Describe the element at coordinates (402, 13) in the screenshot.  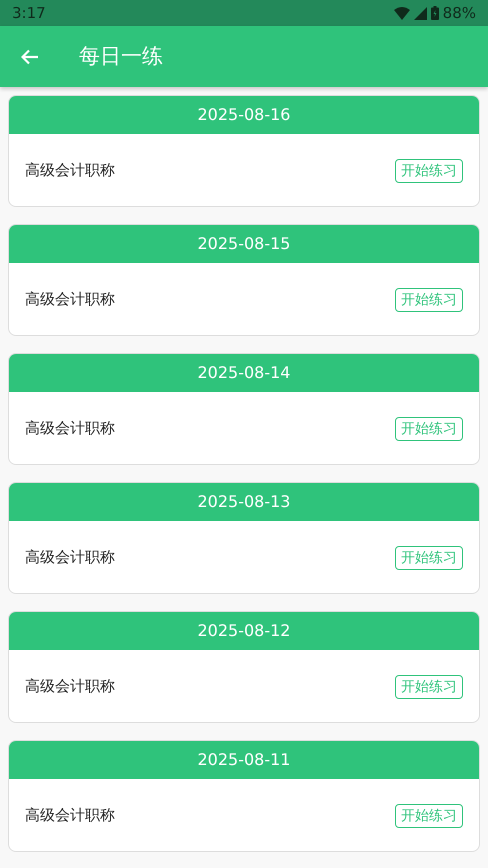
I see `wifi-icon` at that location.